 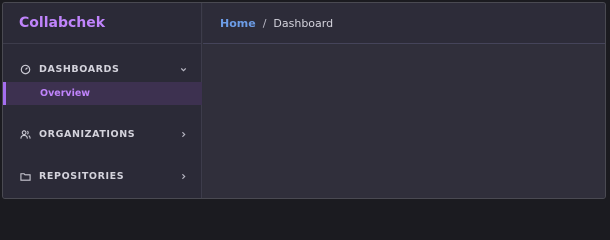 What do you see at coordinates (238, 23) in the screenshot?
I see `breadcrumb-home-link: Home` at bounding box center [238, 23].